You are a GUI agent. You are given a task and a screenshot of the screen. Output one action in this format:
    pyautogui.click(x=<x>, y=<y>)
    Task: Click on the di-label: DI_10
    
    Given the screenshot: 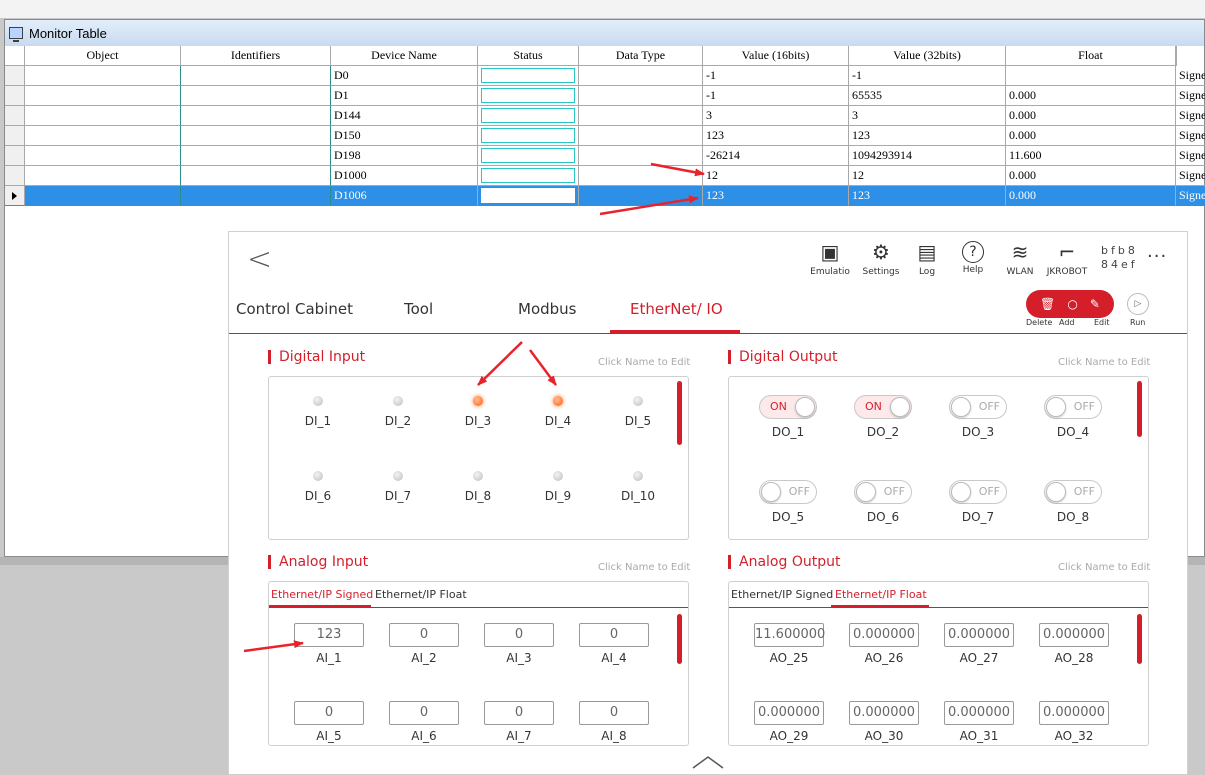 What is the action you would take?
    pyautogui.click(x=638, y=496)
    